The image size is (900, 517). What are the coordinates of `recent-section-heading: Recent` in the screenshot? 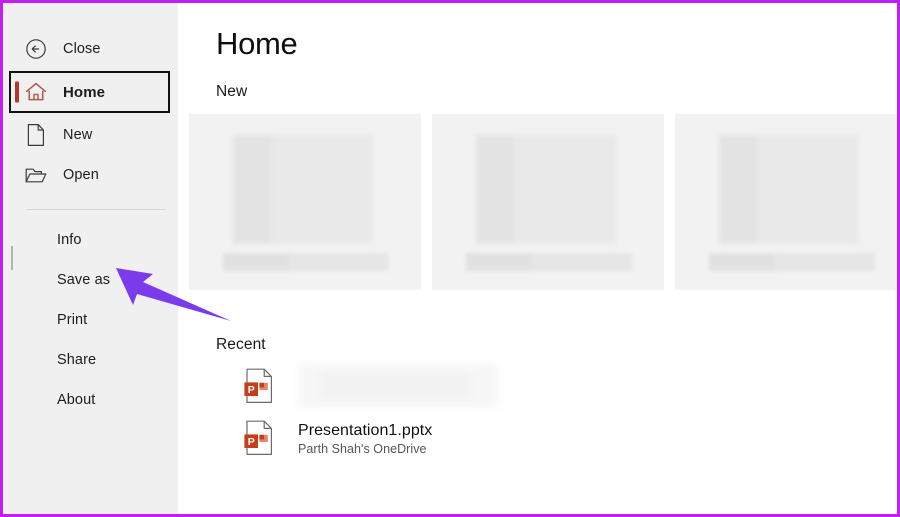 It's located at (241, 345).